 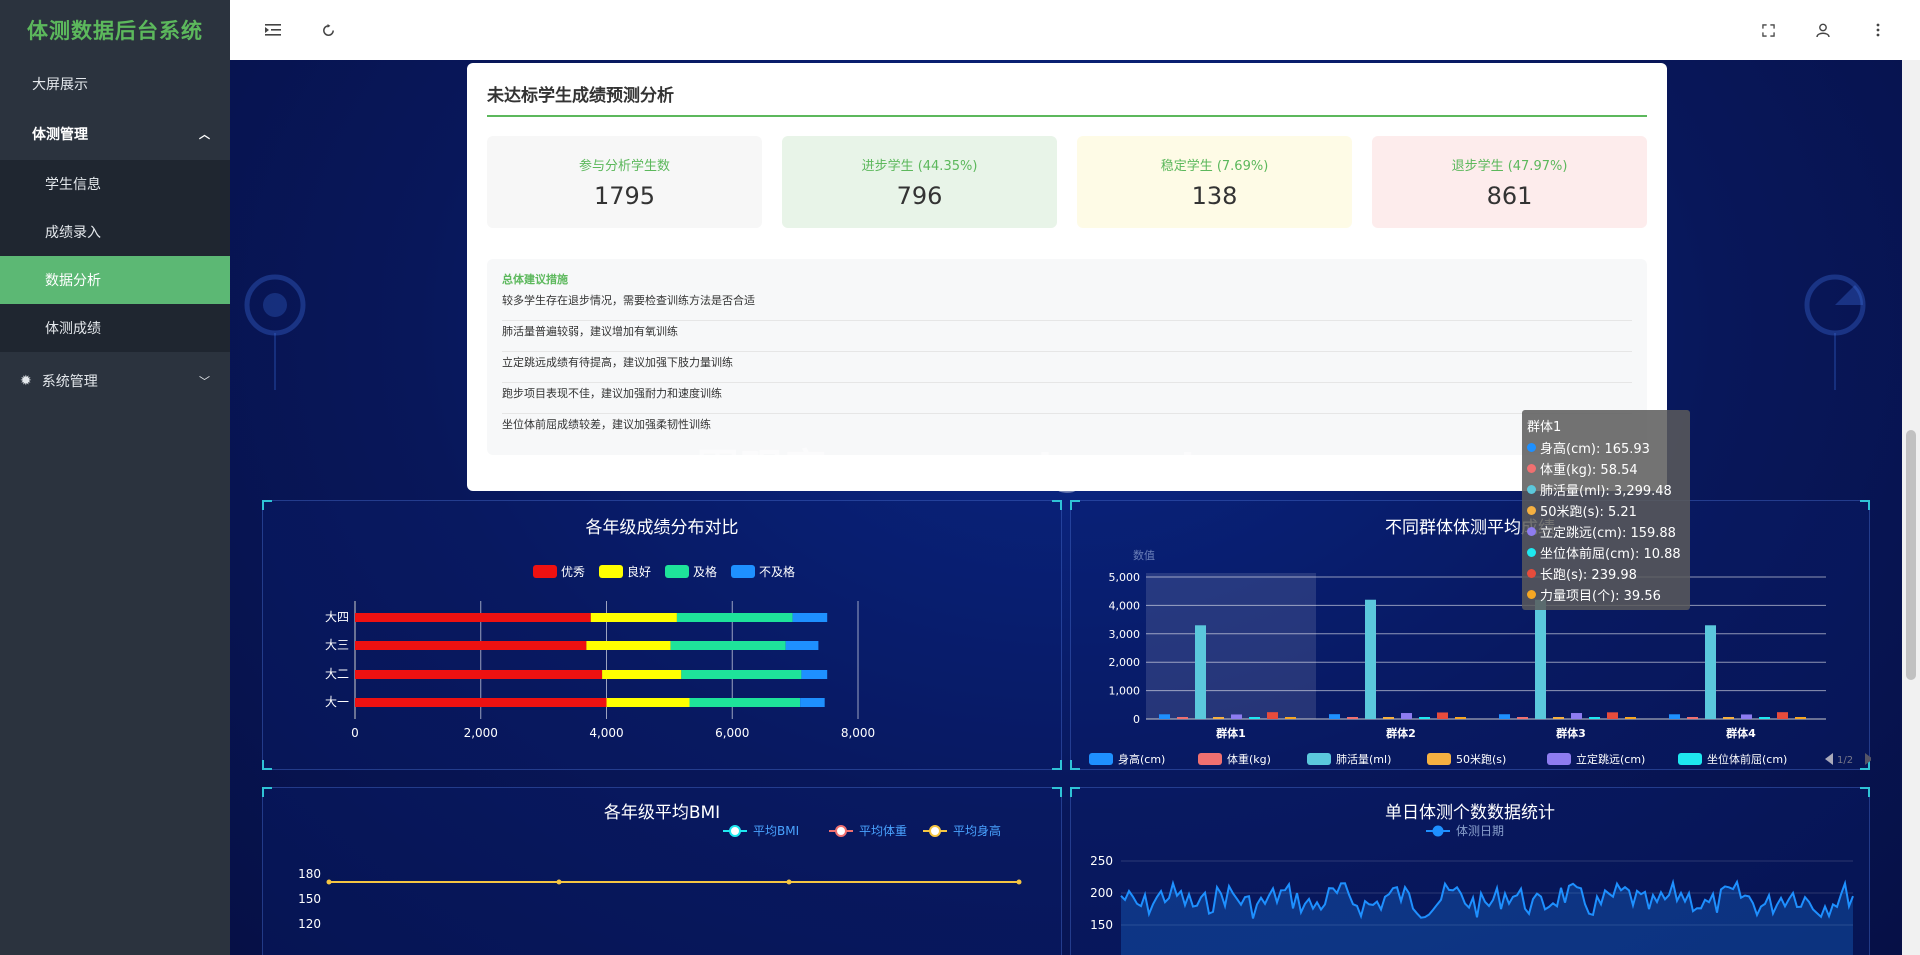 What do you see at coordinates (1249, 759) in the screenshot?
I see `legend-label: 体重(kg)` at bounding box center [1249, 759].